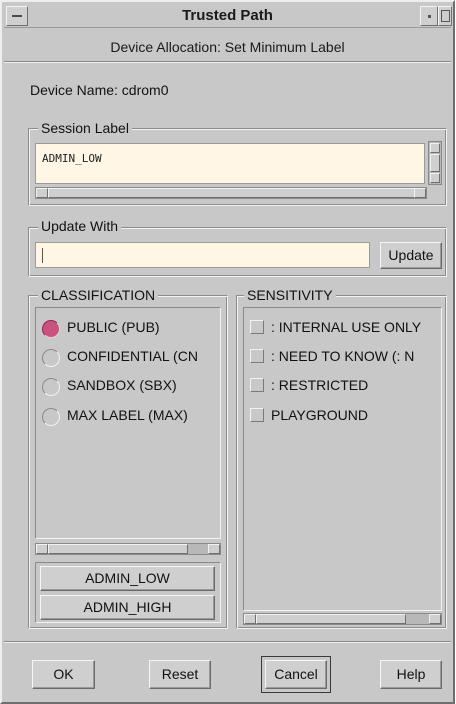  Describe the element at coordinates (98, 295) in the screenshot. I see `classification-title: CLASSIFICATION` at that location.